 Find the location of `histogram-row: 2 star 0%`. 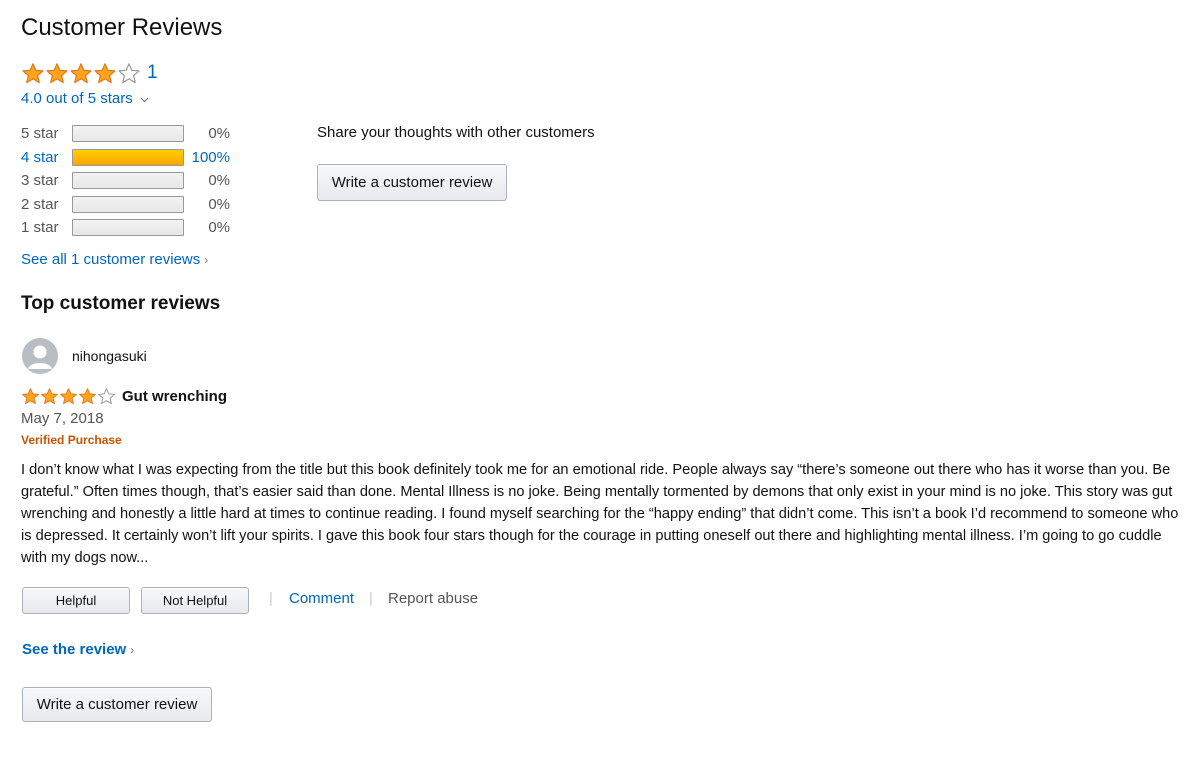

histogram-row: 2 star 0% is located at coordinates (125, 205).